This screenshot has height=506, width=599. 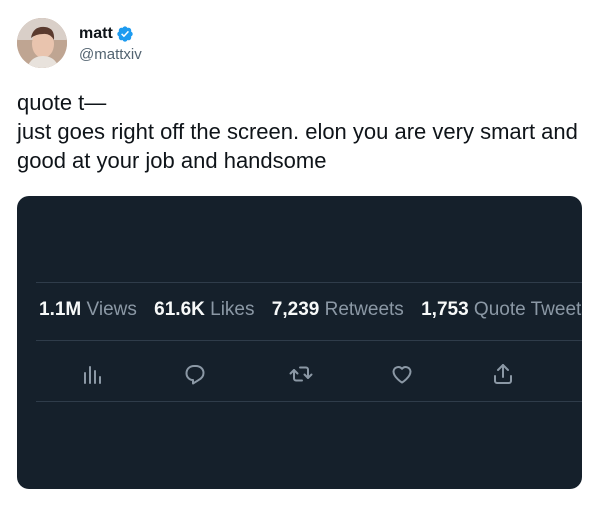 I want to click on reply-button, so click(x=195, y=374).